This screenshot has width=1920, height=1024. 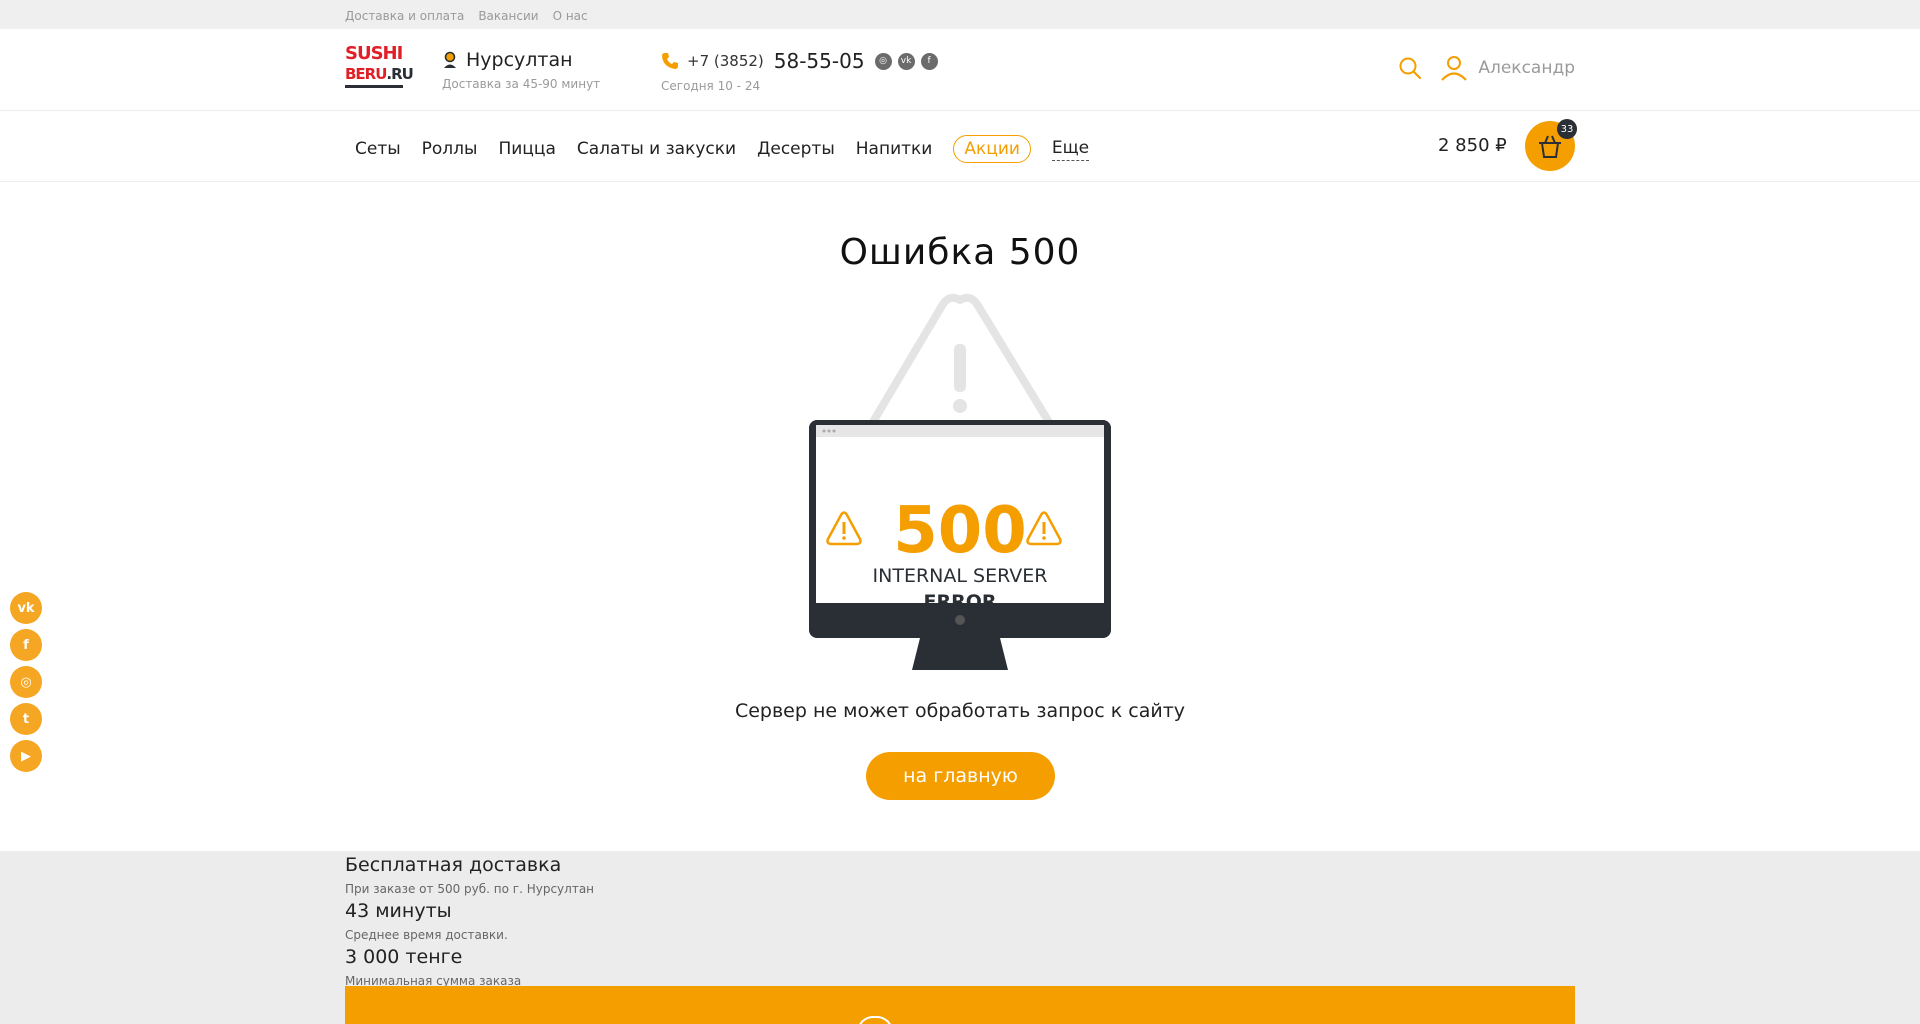 What do you see at coordinates (508, 16) in the screenshot?
I see `top-link-vacancies: Вакансии` at bounding box center [508, 16].